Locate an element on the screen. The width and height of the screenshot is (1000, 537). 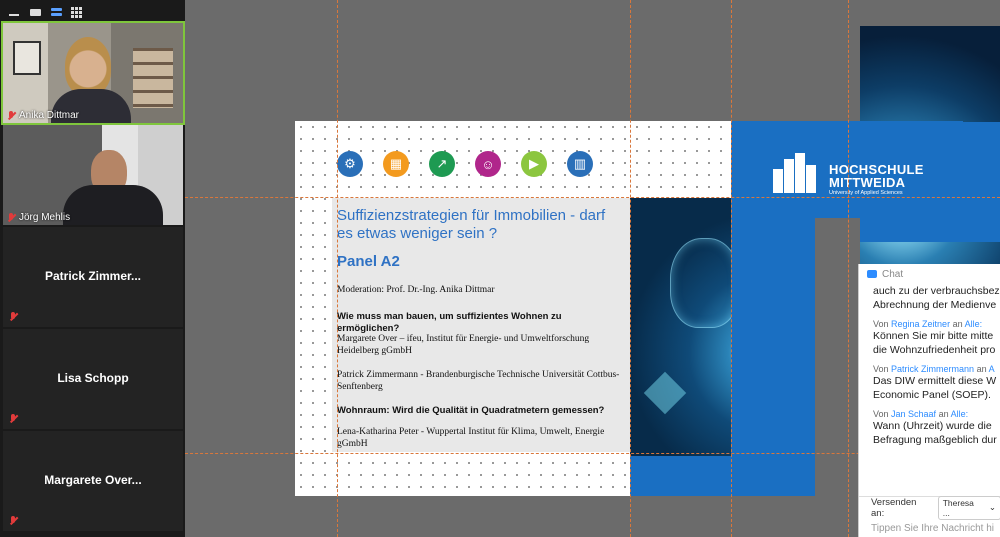
building-icon: ▥ is located at coordinates (580, 164).